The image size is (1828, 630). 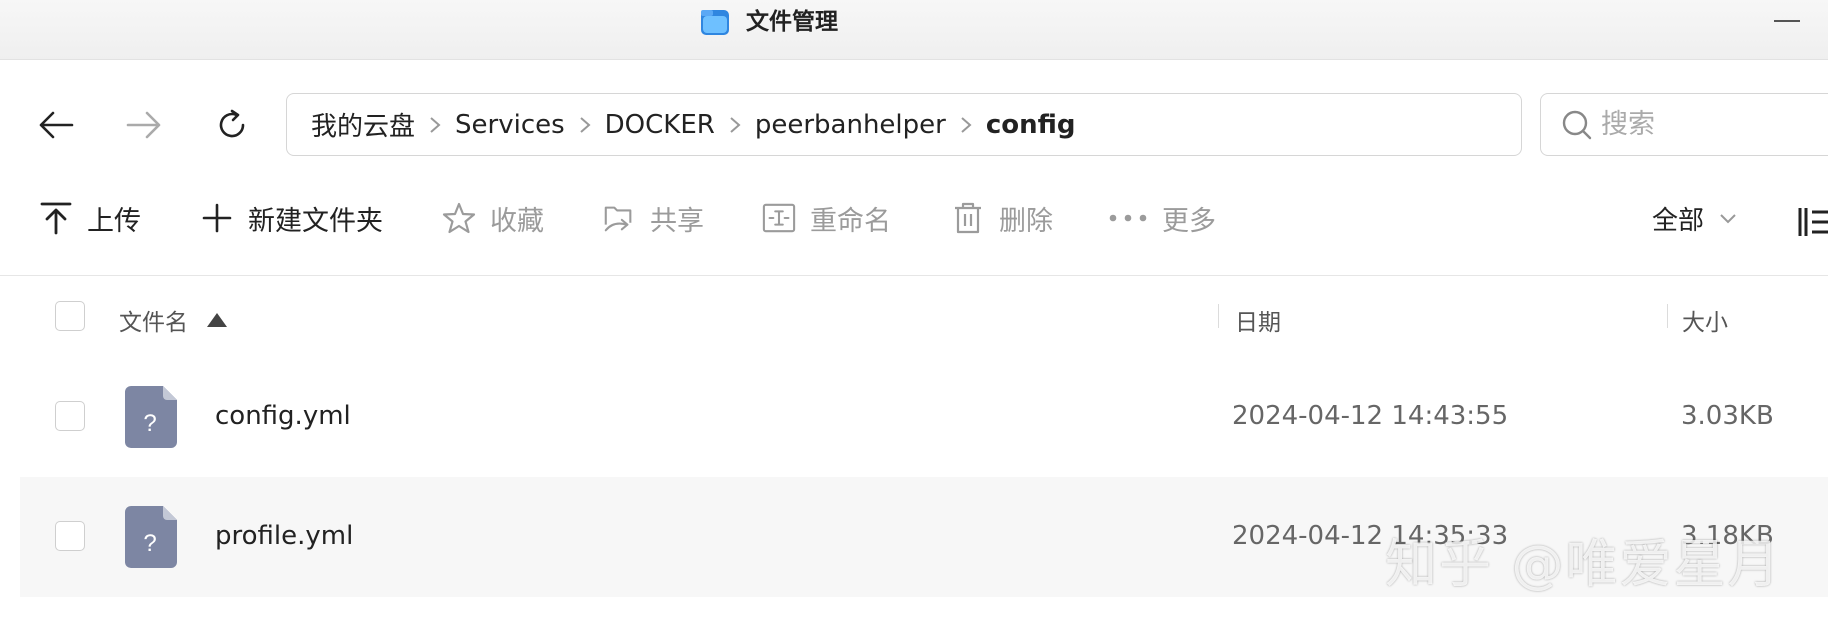 What do you see at coordinates (850, 125) in the screenshot?
I see `breadcrumb-item-peerbanhelper: peerbanhelper` at bounding box center [850, 125].